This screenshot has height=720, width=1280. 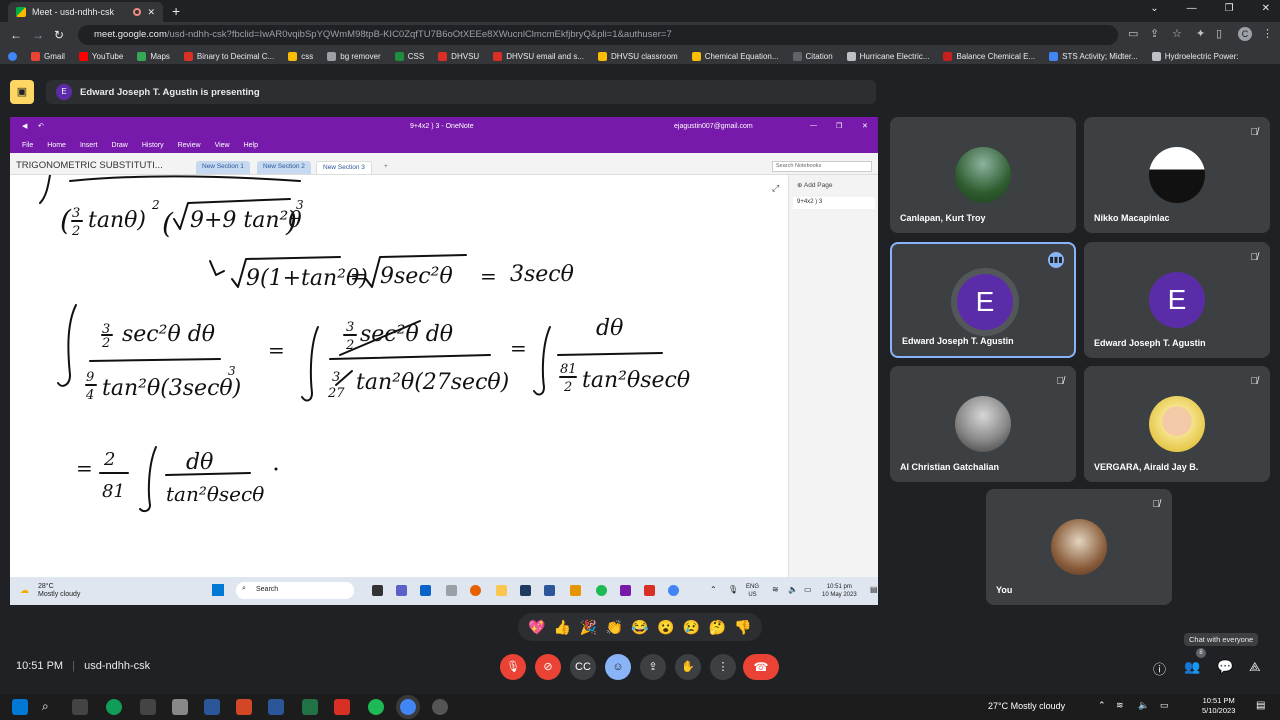 What do you see at coordinates (717, 627) in the screenshot?
I see `reaction-emoji-button: 🤔` at bounding box center [717, 627].